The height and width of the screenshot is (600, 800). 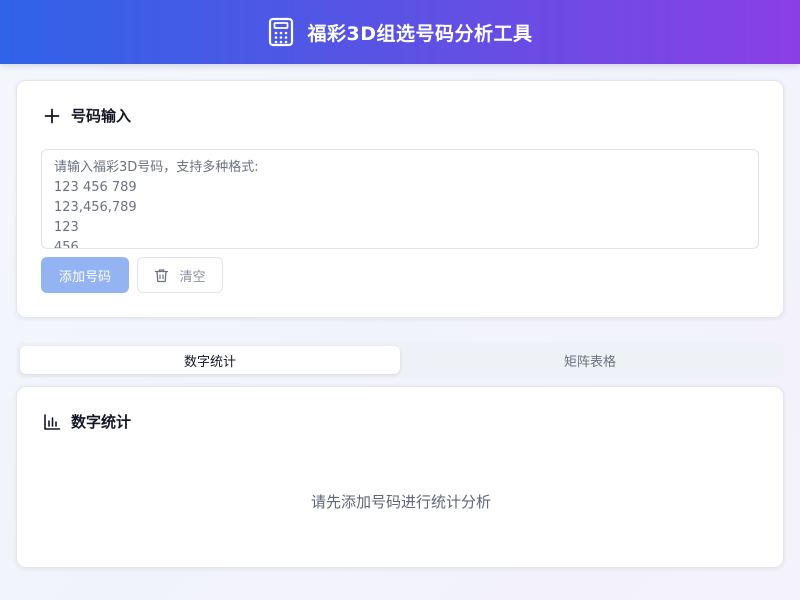 I want to click on tab-matrix-table: 矩阵表格, so click(x=590, y=360).